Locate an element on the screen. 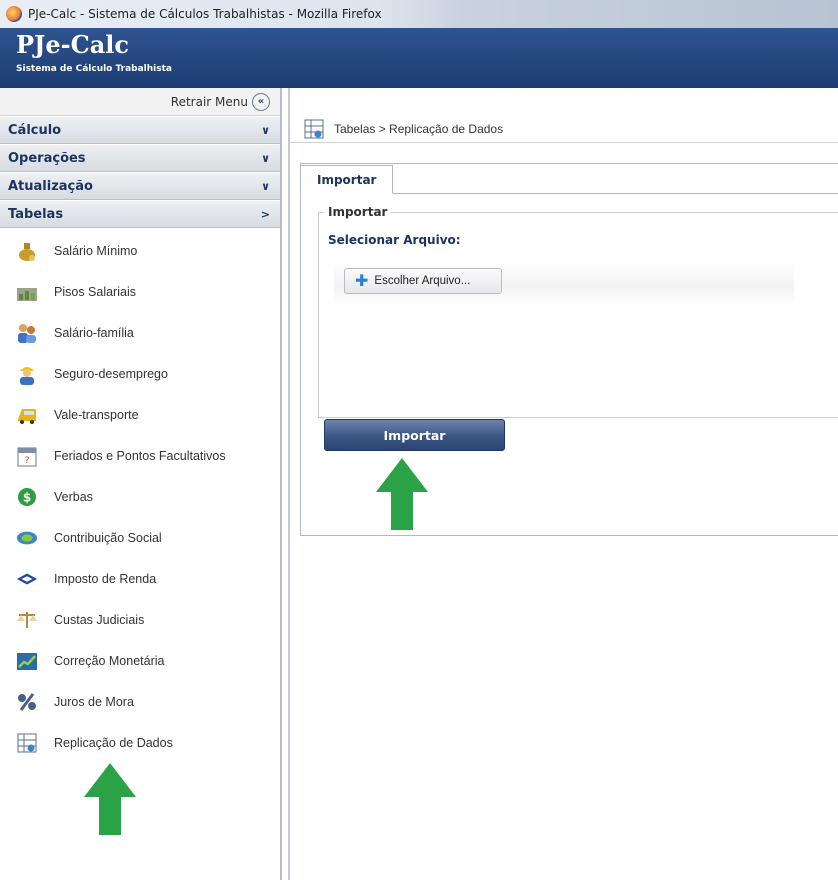  sidebar-item-feriados: ? Feriados e Pontos Facultativos is located at coordinates (140, 455).